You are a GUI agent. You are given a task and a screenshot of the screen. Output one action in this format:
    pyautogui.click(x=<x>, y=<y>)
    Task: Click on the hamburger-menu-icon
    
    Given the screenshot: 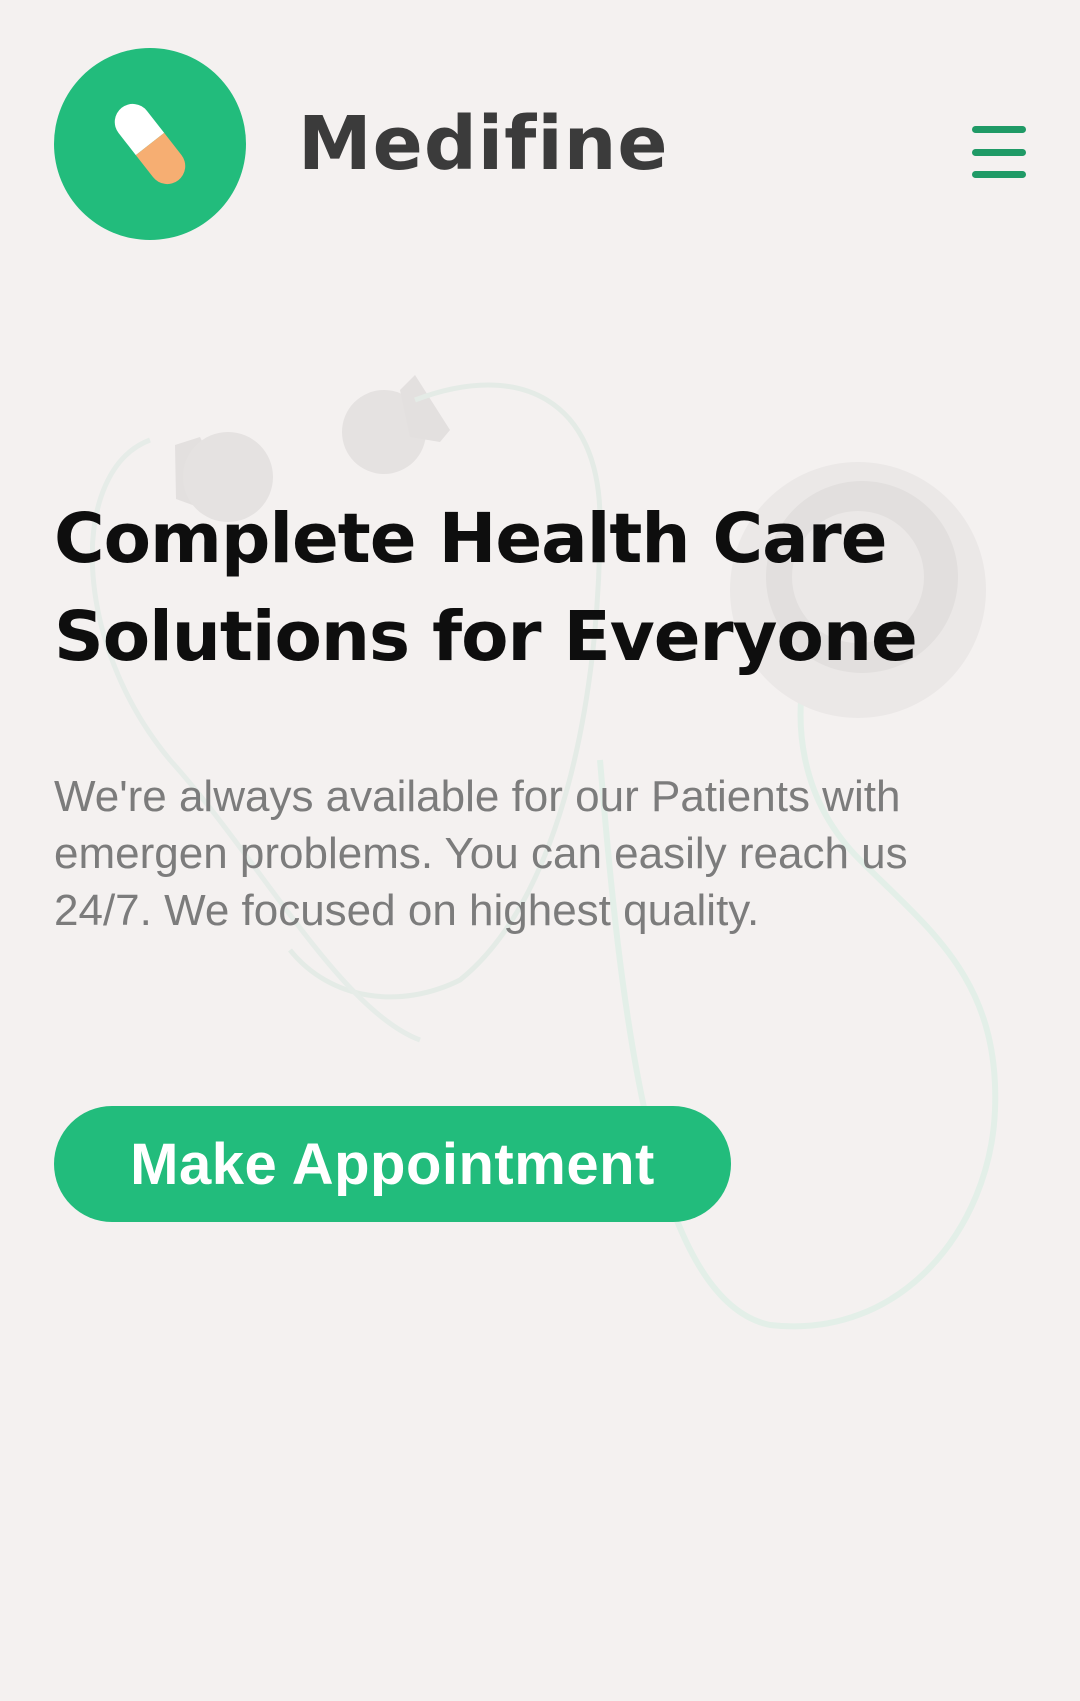 What is the action you would take?
    pyautogui.click(x=999, y=152)
    